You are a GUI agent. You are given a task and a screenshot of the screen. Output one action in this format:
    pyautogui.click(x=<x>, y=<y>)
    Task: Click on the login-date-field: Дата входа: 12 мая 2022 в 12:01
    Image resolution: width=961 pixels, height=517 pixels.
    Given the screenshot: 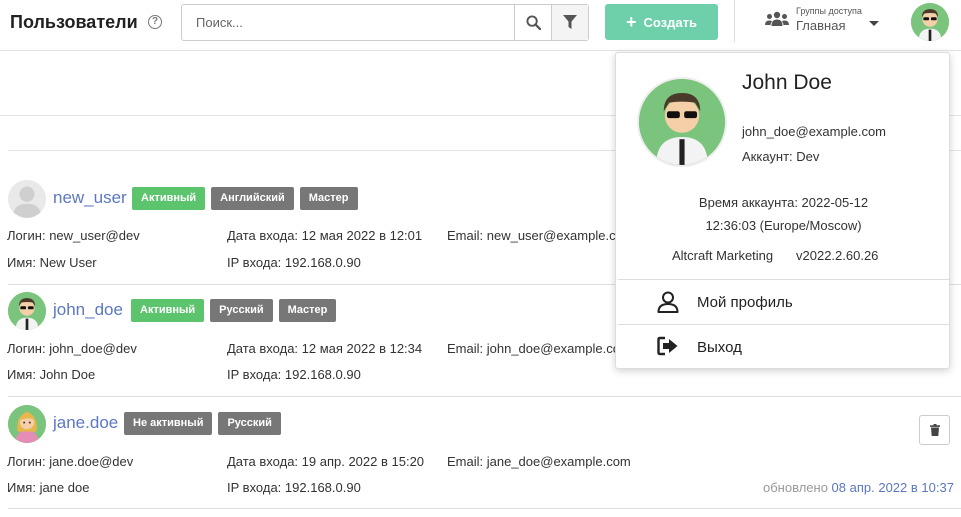 What is the action you would take?
    pyautogui.click(x=325, y=235)
    